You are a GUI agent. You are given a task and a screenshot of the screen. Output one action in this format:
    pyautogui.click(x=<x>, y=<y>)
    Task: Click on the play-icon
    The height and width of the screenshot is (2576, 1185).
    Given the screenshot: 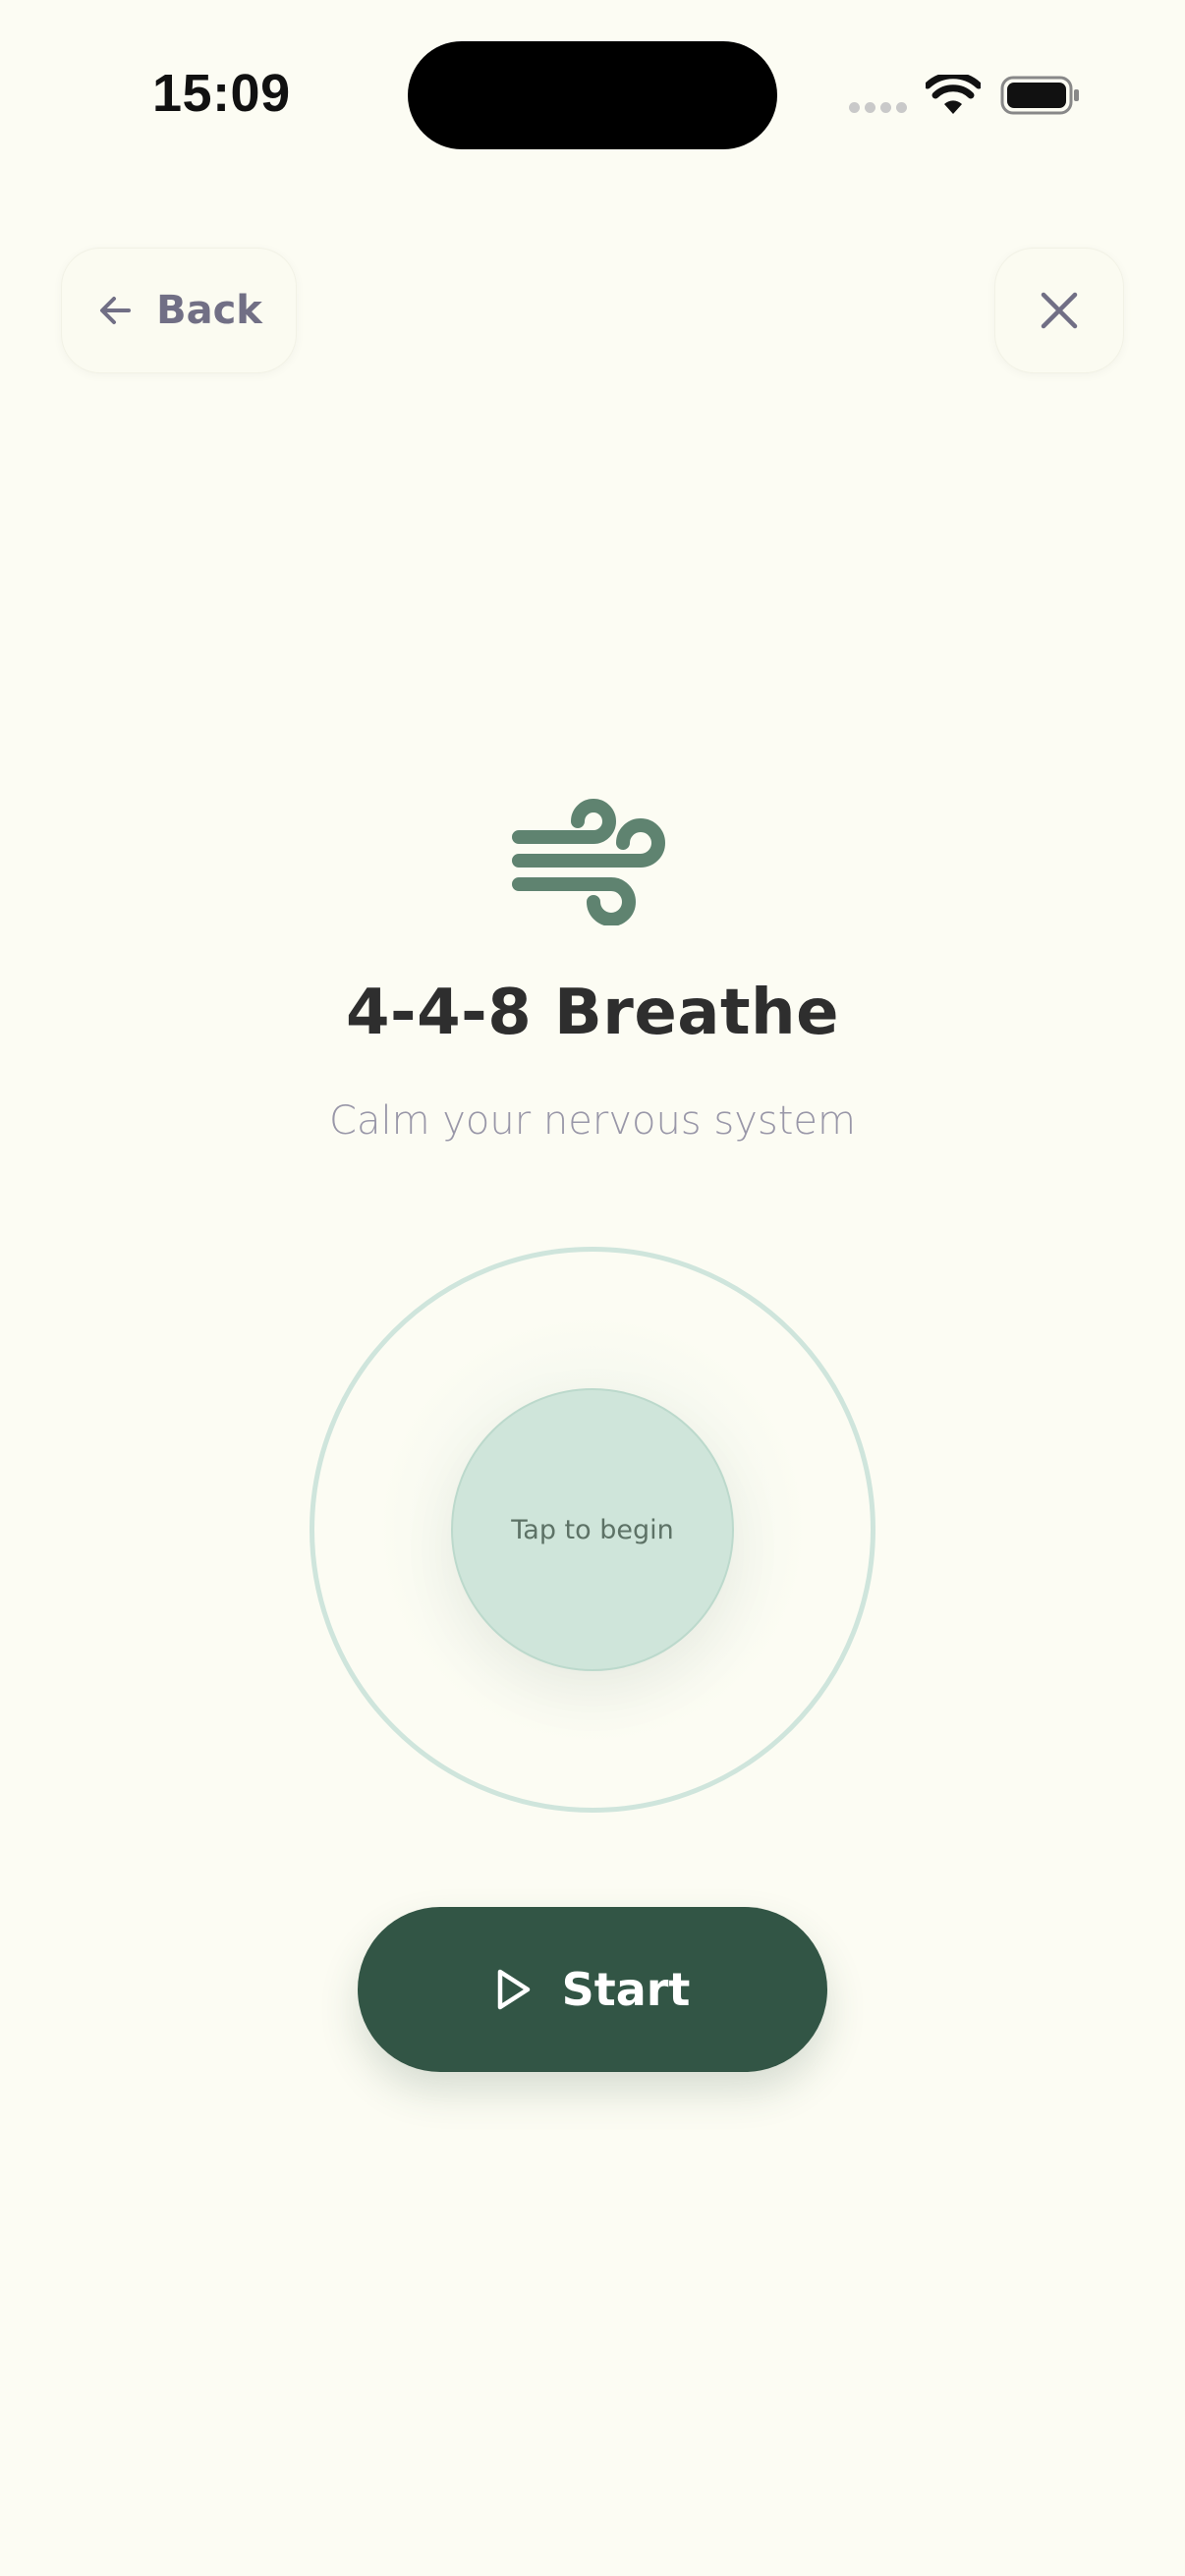 What is the action you would take?
    pyautogui.click(x=513, y=1989)
    